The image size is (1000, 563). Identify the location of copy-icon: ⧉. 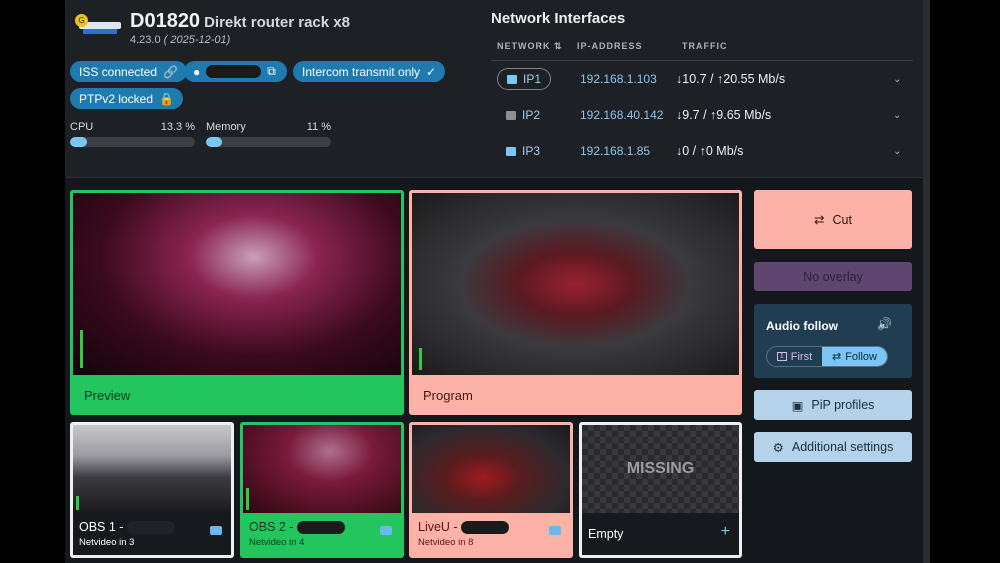
(271, 71).